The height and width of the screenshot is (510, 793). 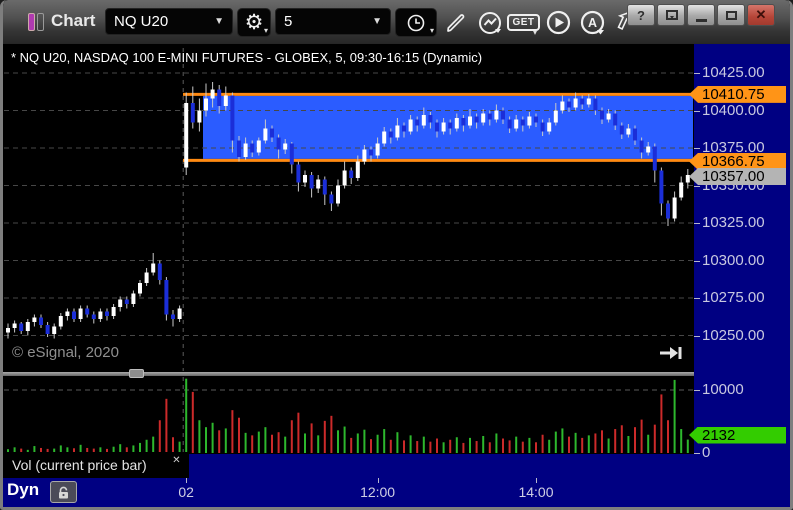 What do you see at coordinates (731, 15) in the screenshot?
I see `maximize-button` at bounding box center [731, 15].